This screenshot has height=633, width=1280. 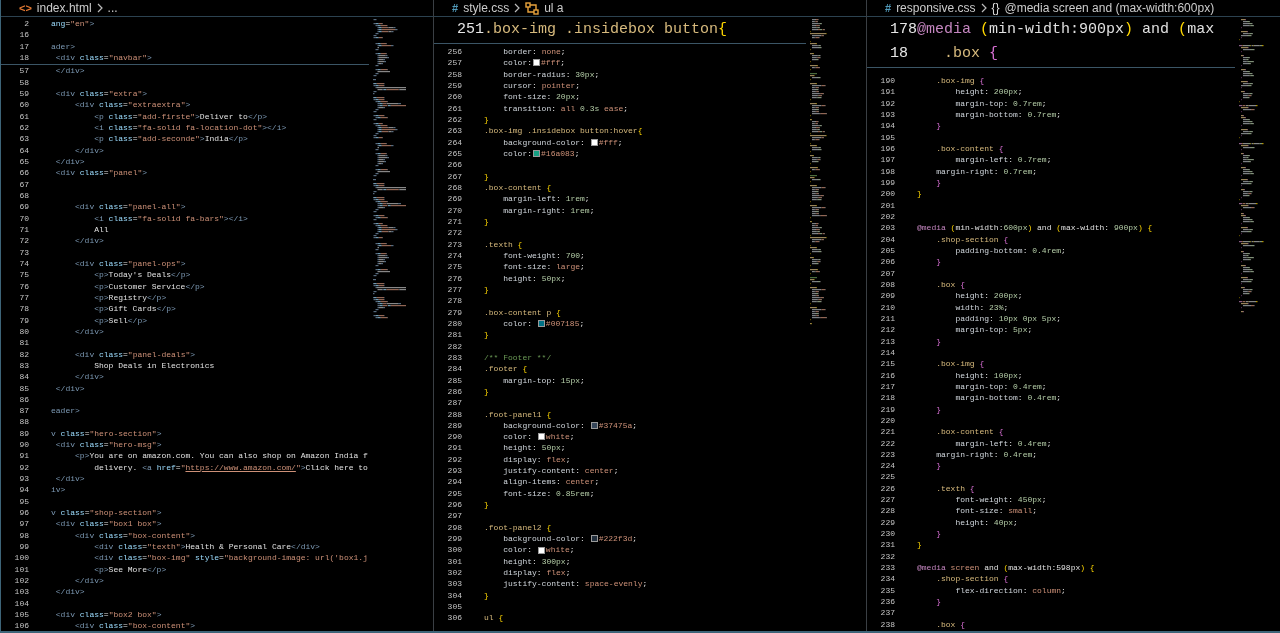 What do you see at coordinates (887, 250) in the screenshot?
I see `line-number: 205` at bounding box center [887, 250].